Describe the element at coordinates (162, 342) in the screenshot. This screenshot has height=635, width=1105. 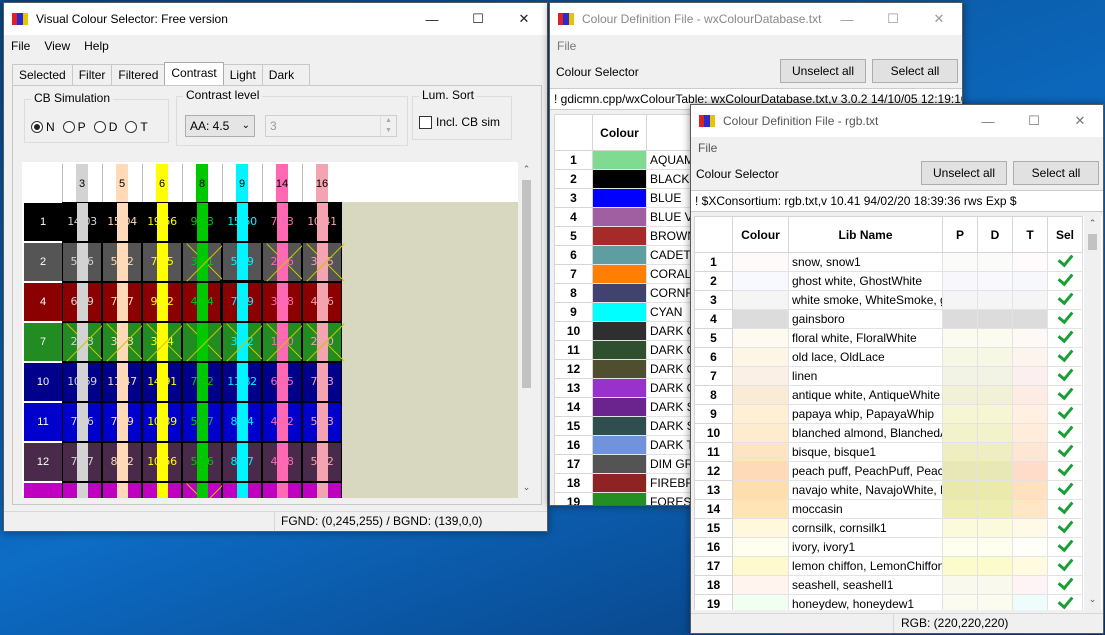
I see `contrast-cell: 3.94` at that location.